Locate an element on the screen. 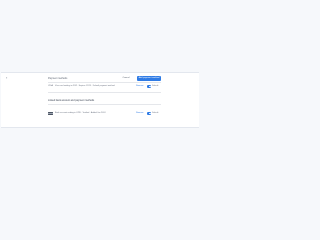  remove-link: Remove is located at coordinates (139, 86).